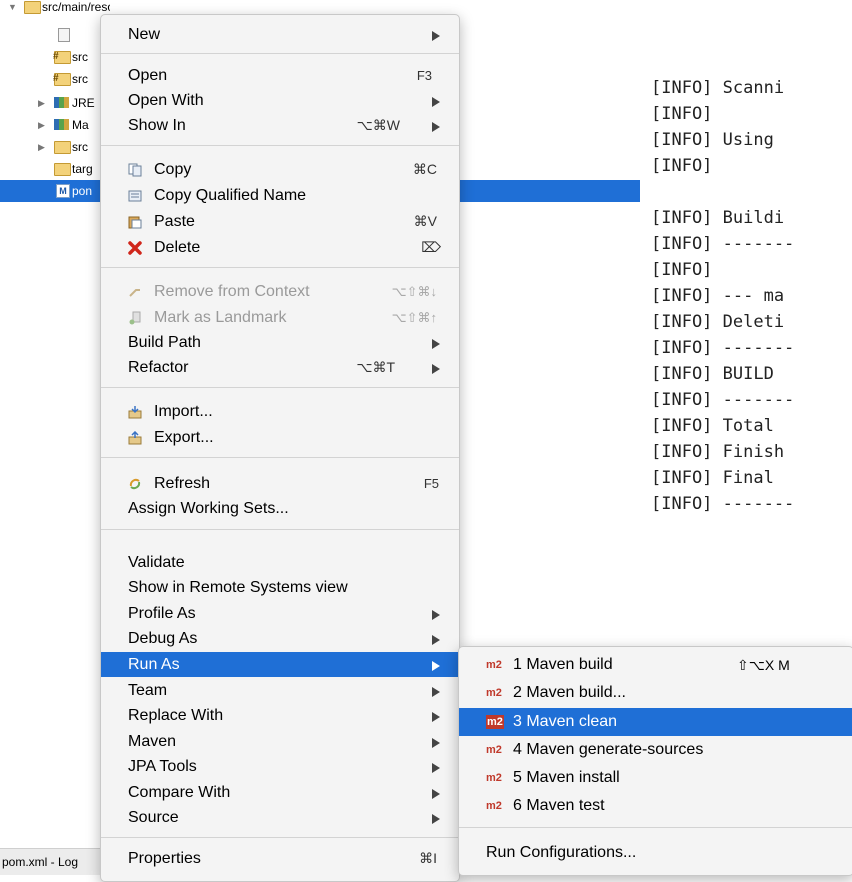  What do you see at coordinates (64, 35) in the screenshot?
I see `file-icon` at bounding box center [64, 35].